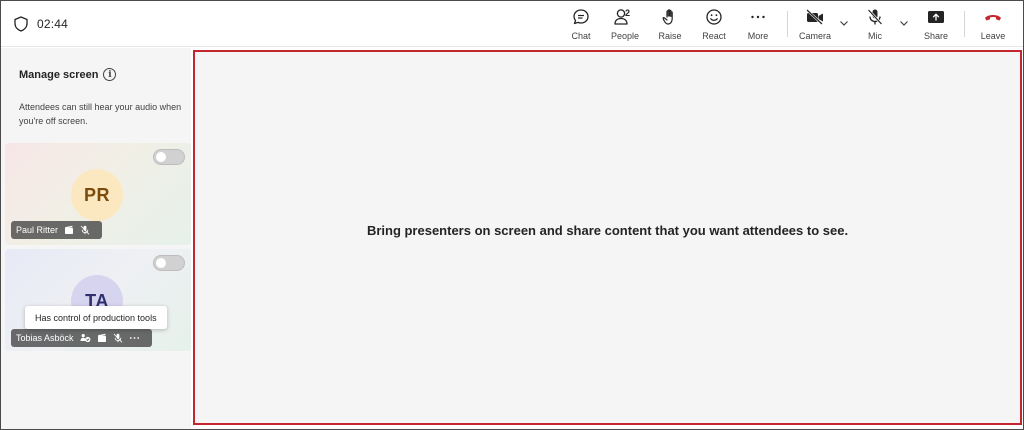  Describe the element at coordinates (904, 23) in the screenshot. I see `mic-options-chevron-icon` at that location.